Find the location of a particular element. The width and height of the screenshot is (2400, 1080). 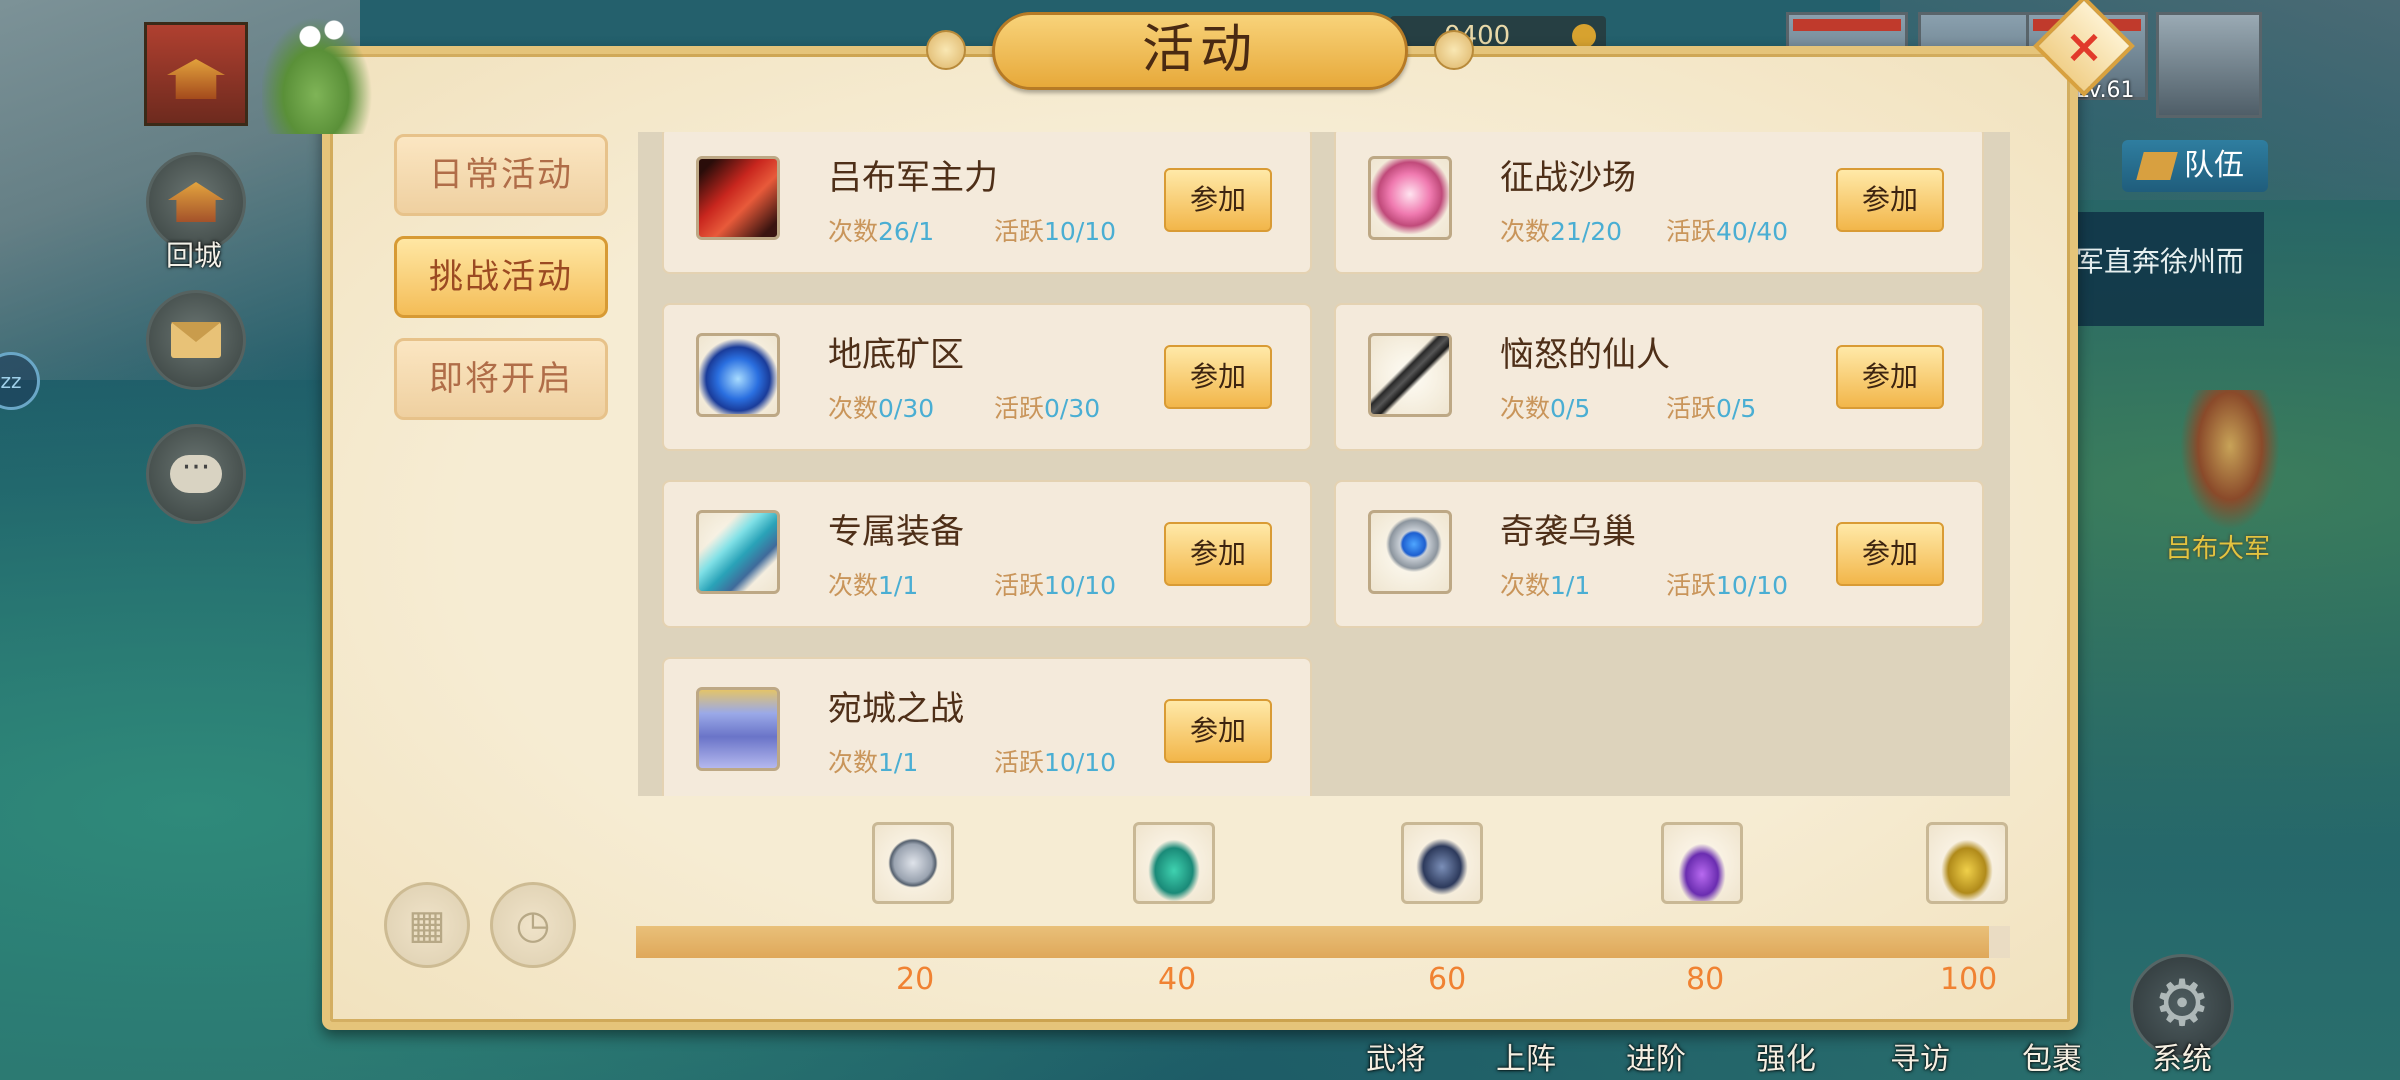

sapphire-ring-icon is located at coordinates (1410, 552).